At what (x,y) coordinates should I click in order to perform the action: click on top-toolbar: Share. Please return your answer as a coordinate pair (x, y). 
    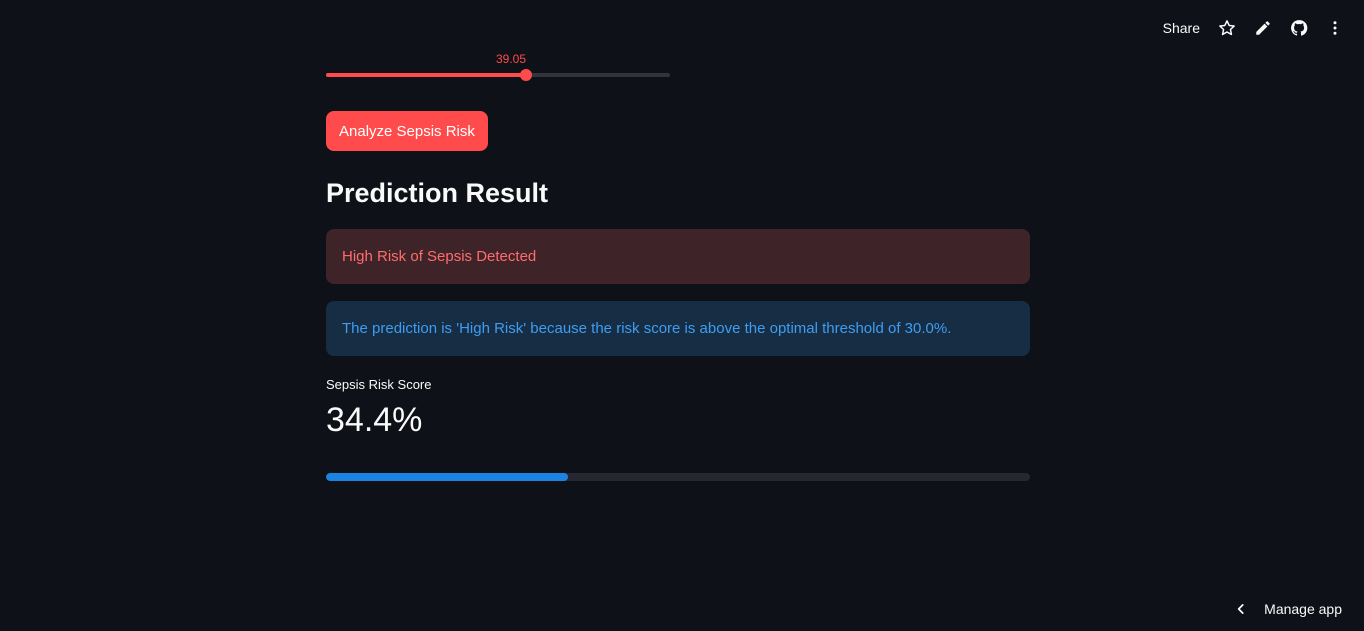
    Looking at the image, I should click on (1253, 28).